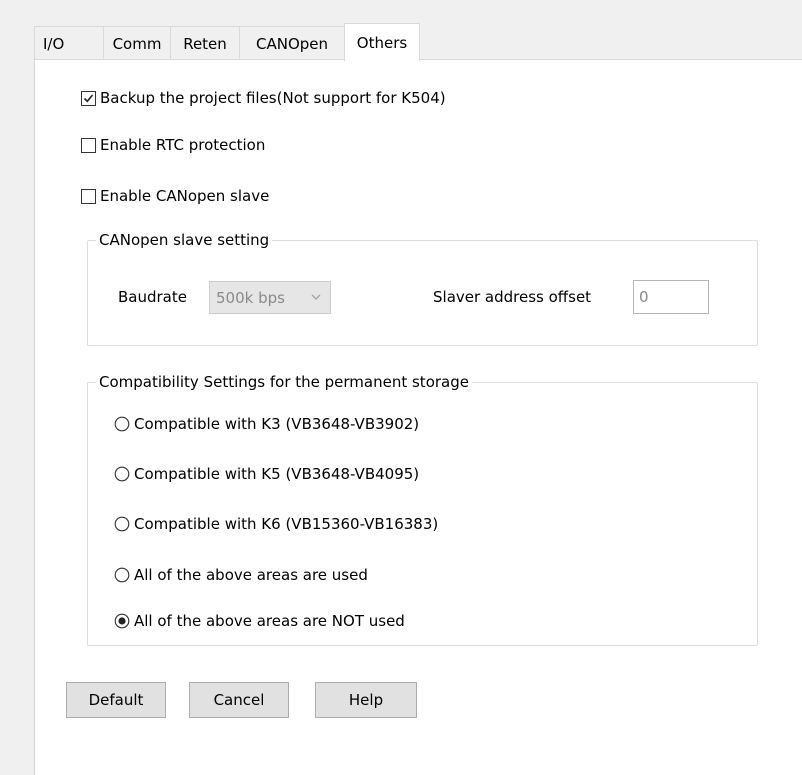 Image resolution: width=802 pixels, height=775 pixels. Describe the element at coordinates (88, 196) in the screenshot. I see `canopen-slave-checkbox` at that location.